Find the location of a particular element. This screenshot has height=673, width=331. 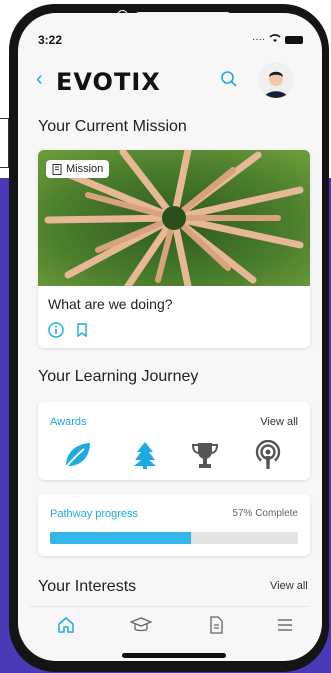

pathway-progress-bar is located at coordinates (174, 538).